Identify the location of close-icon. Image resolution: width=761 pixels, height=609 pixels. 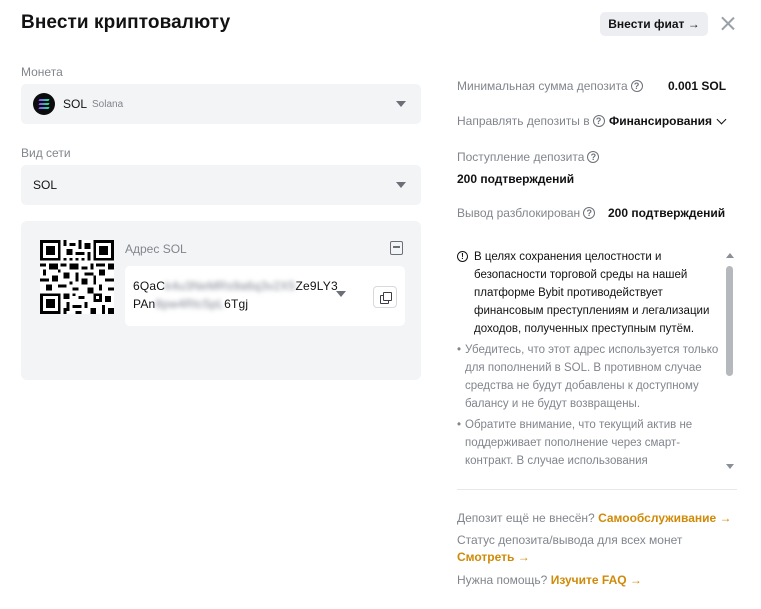
(727, 23).